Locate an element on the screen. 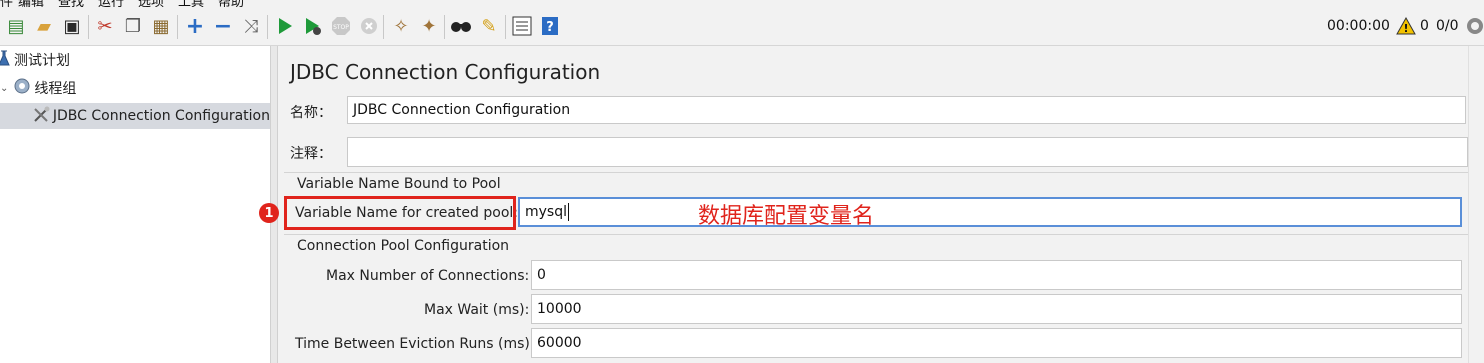 The height and width of the screenshot is (363, 1484). warning-icon: ! is located at coordinates (1406, 27).